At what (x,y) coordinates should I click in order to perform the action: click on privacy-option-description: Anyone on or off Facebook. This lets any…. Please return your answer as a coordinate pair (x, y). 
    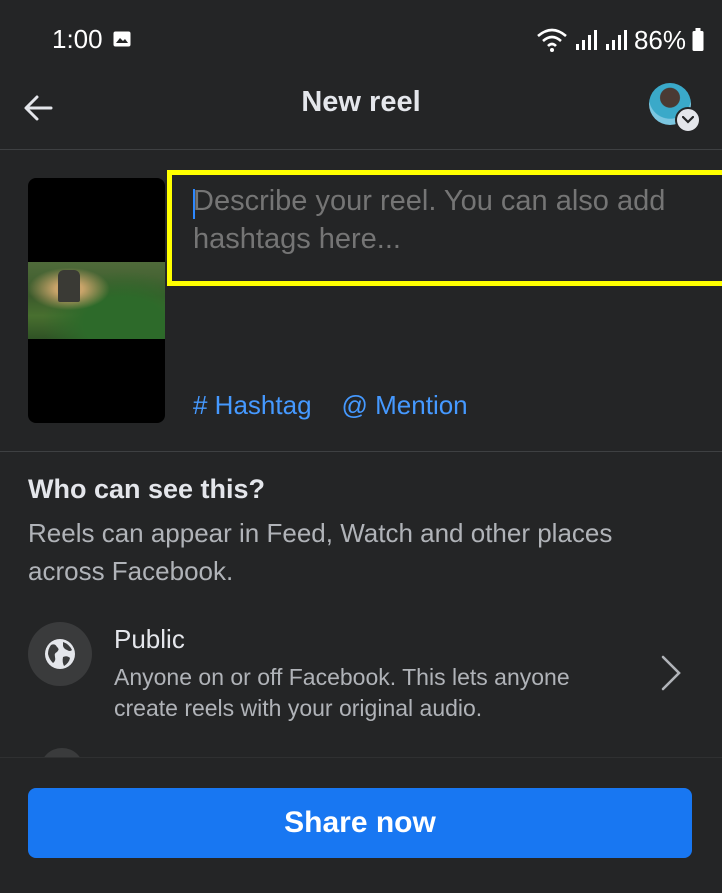
    Looking at the image, I should click on (342, 692).